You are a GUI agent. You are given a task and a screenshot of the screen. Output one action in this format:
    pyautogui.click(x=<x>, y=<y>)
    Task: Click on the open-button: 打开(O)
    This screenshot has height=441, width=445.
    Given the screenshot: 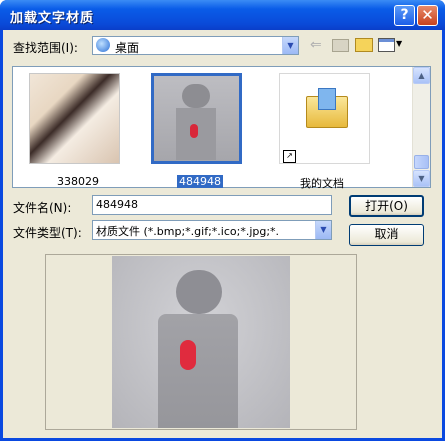 What is the action you would take?
    pyautogui.click(x=386, y=206)
    